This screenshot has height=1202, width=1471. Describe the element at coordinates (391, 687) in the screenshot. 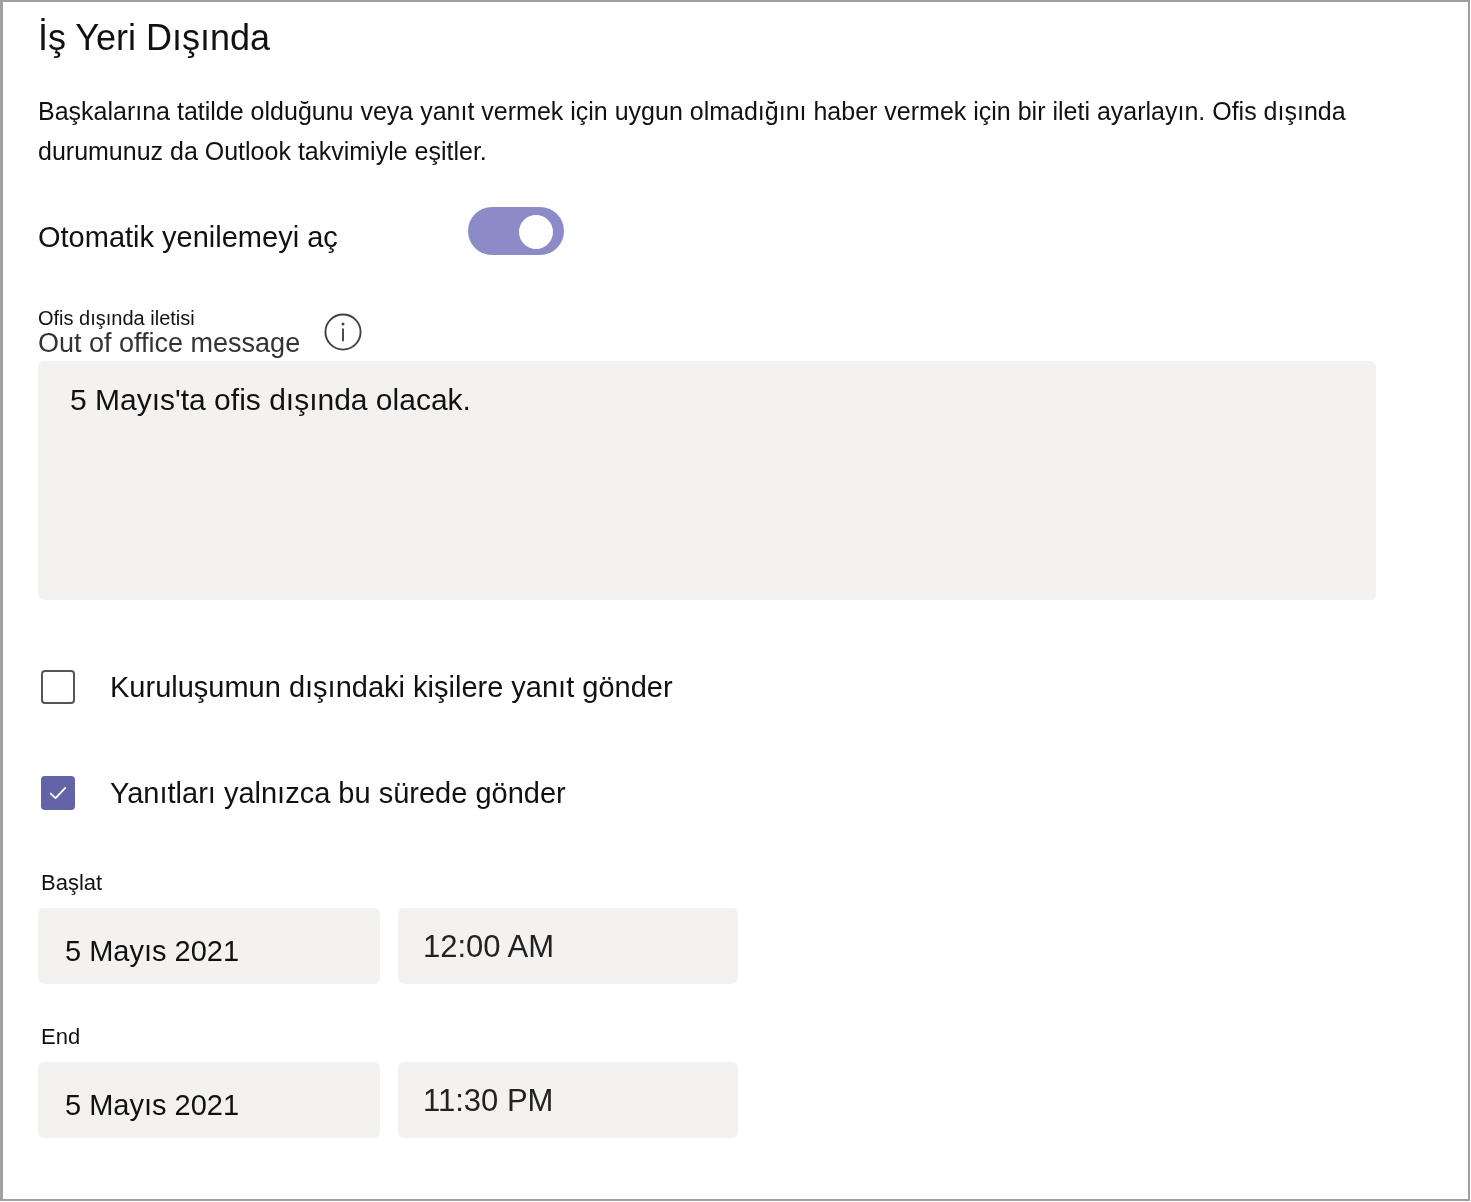

I see `checkbox-label: Kuruluşumun dışındaki kişilere yanıt gönder` at that location.